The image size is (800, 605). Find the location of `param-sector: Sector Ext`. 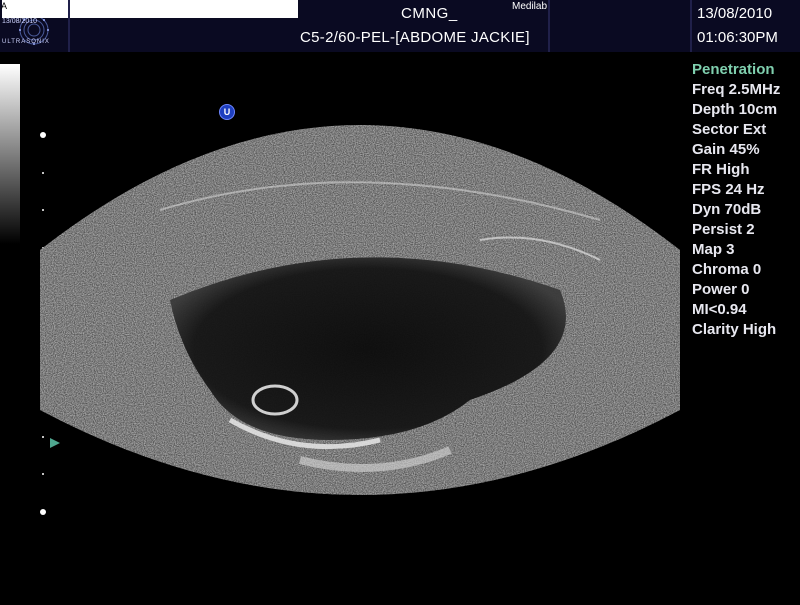

param-sector: Sector Ext is located at coordinates (729, 129).